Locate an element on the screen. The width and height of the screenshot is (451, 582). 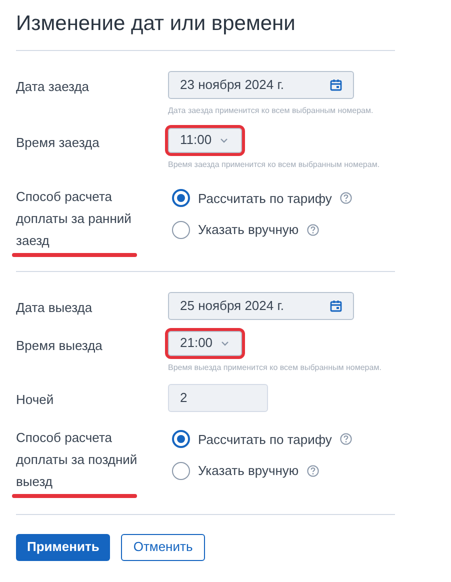
field-label: Дата заезда is located at coordinates (53, 87).